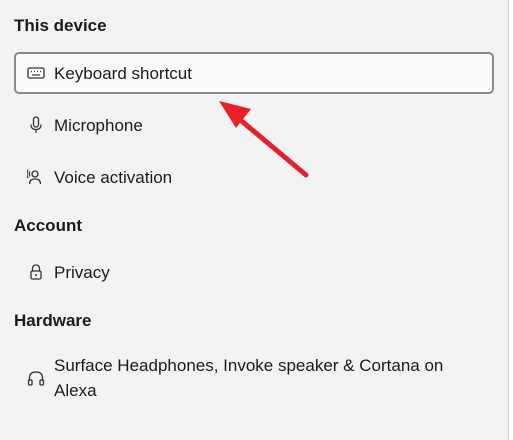  I want to click on red-arrow-annotation, so click(264, 139).